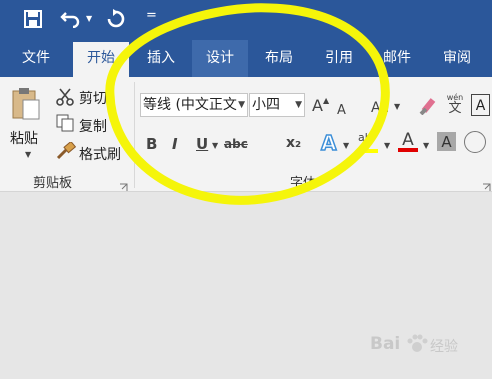  I want to click on change-case-label: Aa, so click(380, 108).